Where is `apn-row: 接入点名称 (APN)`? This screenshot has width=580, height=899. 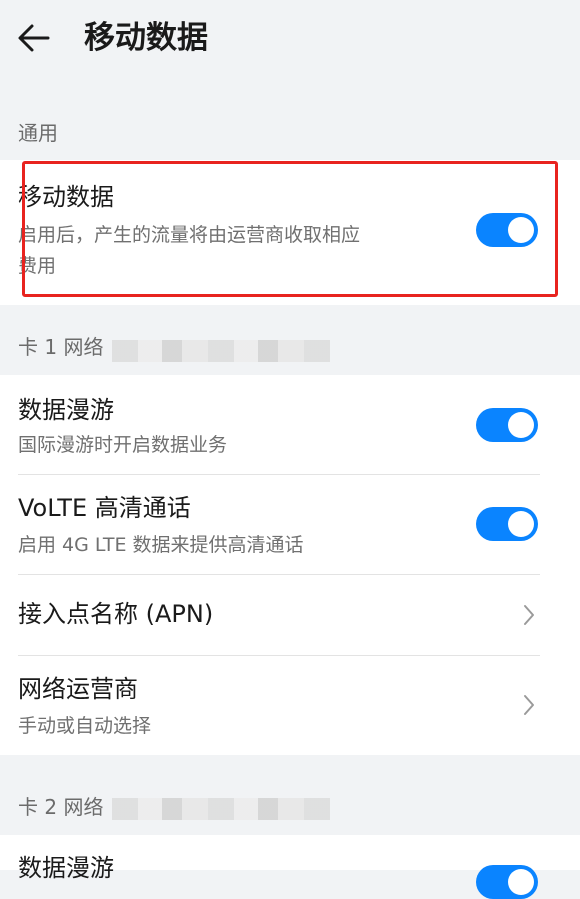 apn-row: 接入点名称 (APN) is located at coordinates (290, 615).